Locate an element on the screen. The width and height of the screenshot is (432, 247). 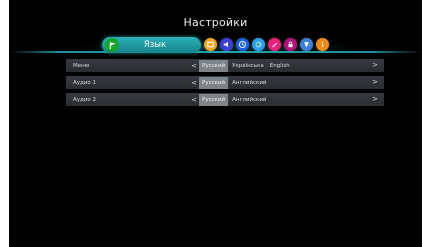
setting-row-audio2: Аудио 2 < Русский Английский > is located at coordinates (225, 99).